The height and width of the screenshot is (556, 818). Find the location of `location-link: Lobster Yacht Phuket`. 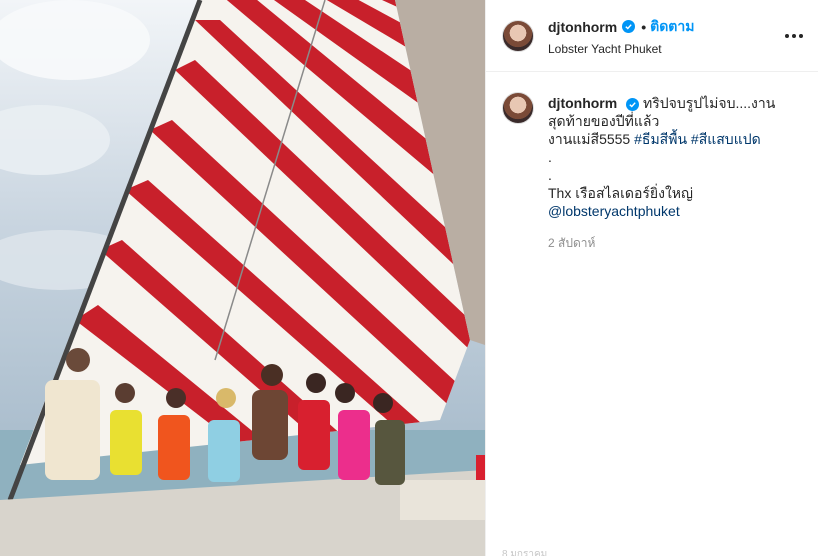

location-link: Lobster Yacht Phuket is located at coordinates (665, 49).